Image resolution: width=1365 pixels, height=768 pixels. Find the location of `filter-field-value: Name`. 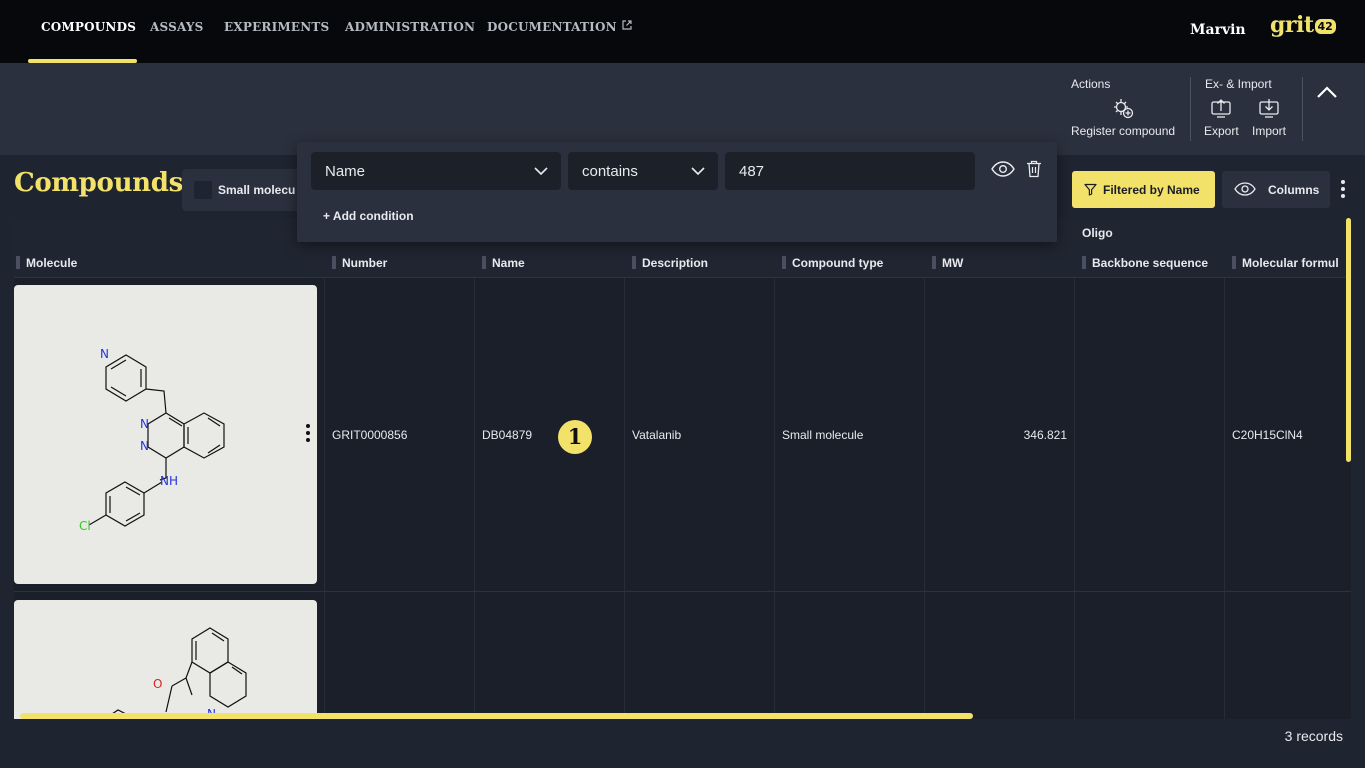

filter-field-value: Name is located at coordinates (345, 171).